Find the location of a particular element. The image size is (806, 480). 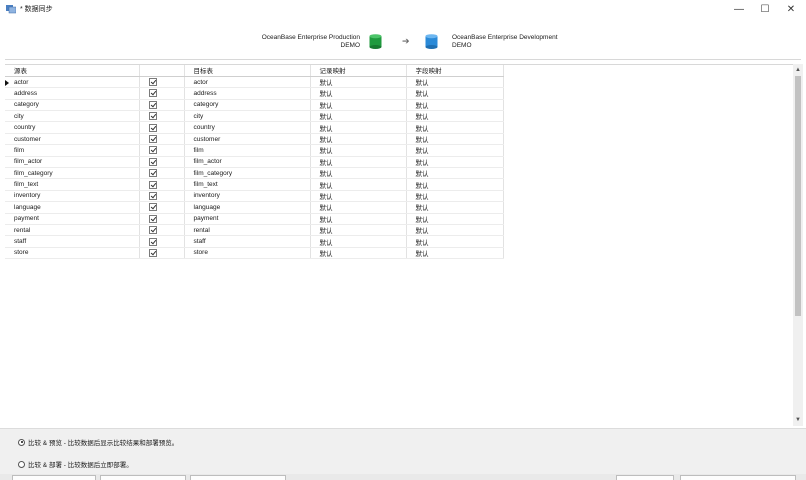

table-row: film film 默认 默认 is located at coordinates (254, 150).